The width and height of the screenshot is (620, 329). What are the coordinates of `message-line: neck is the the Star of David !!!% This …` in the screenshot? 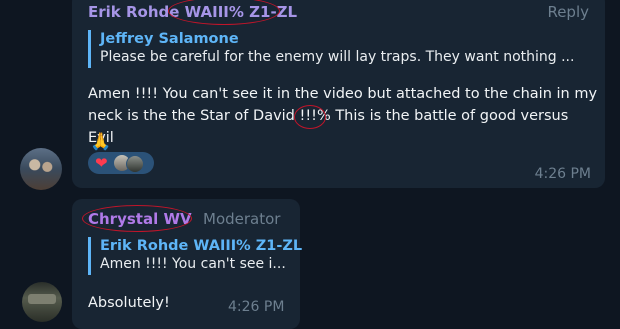 It's located at (343, 127).